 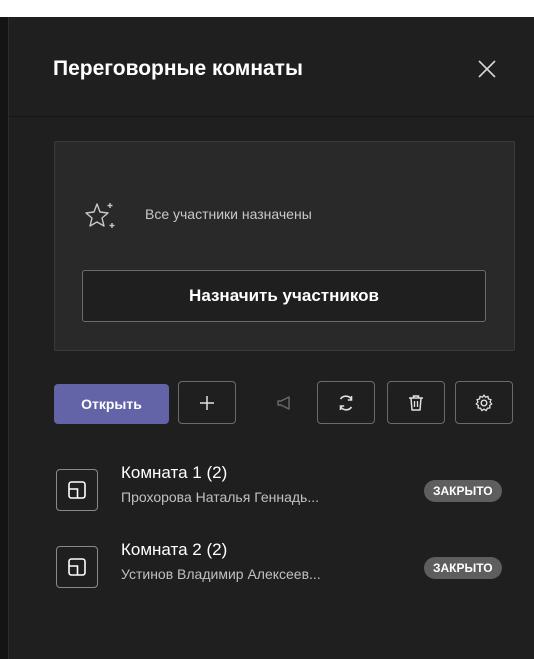 I want to click on close-icon, so click(x=487, y=69).